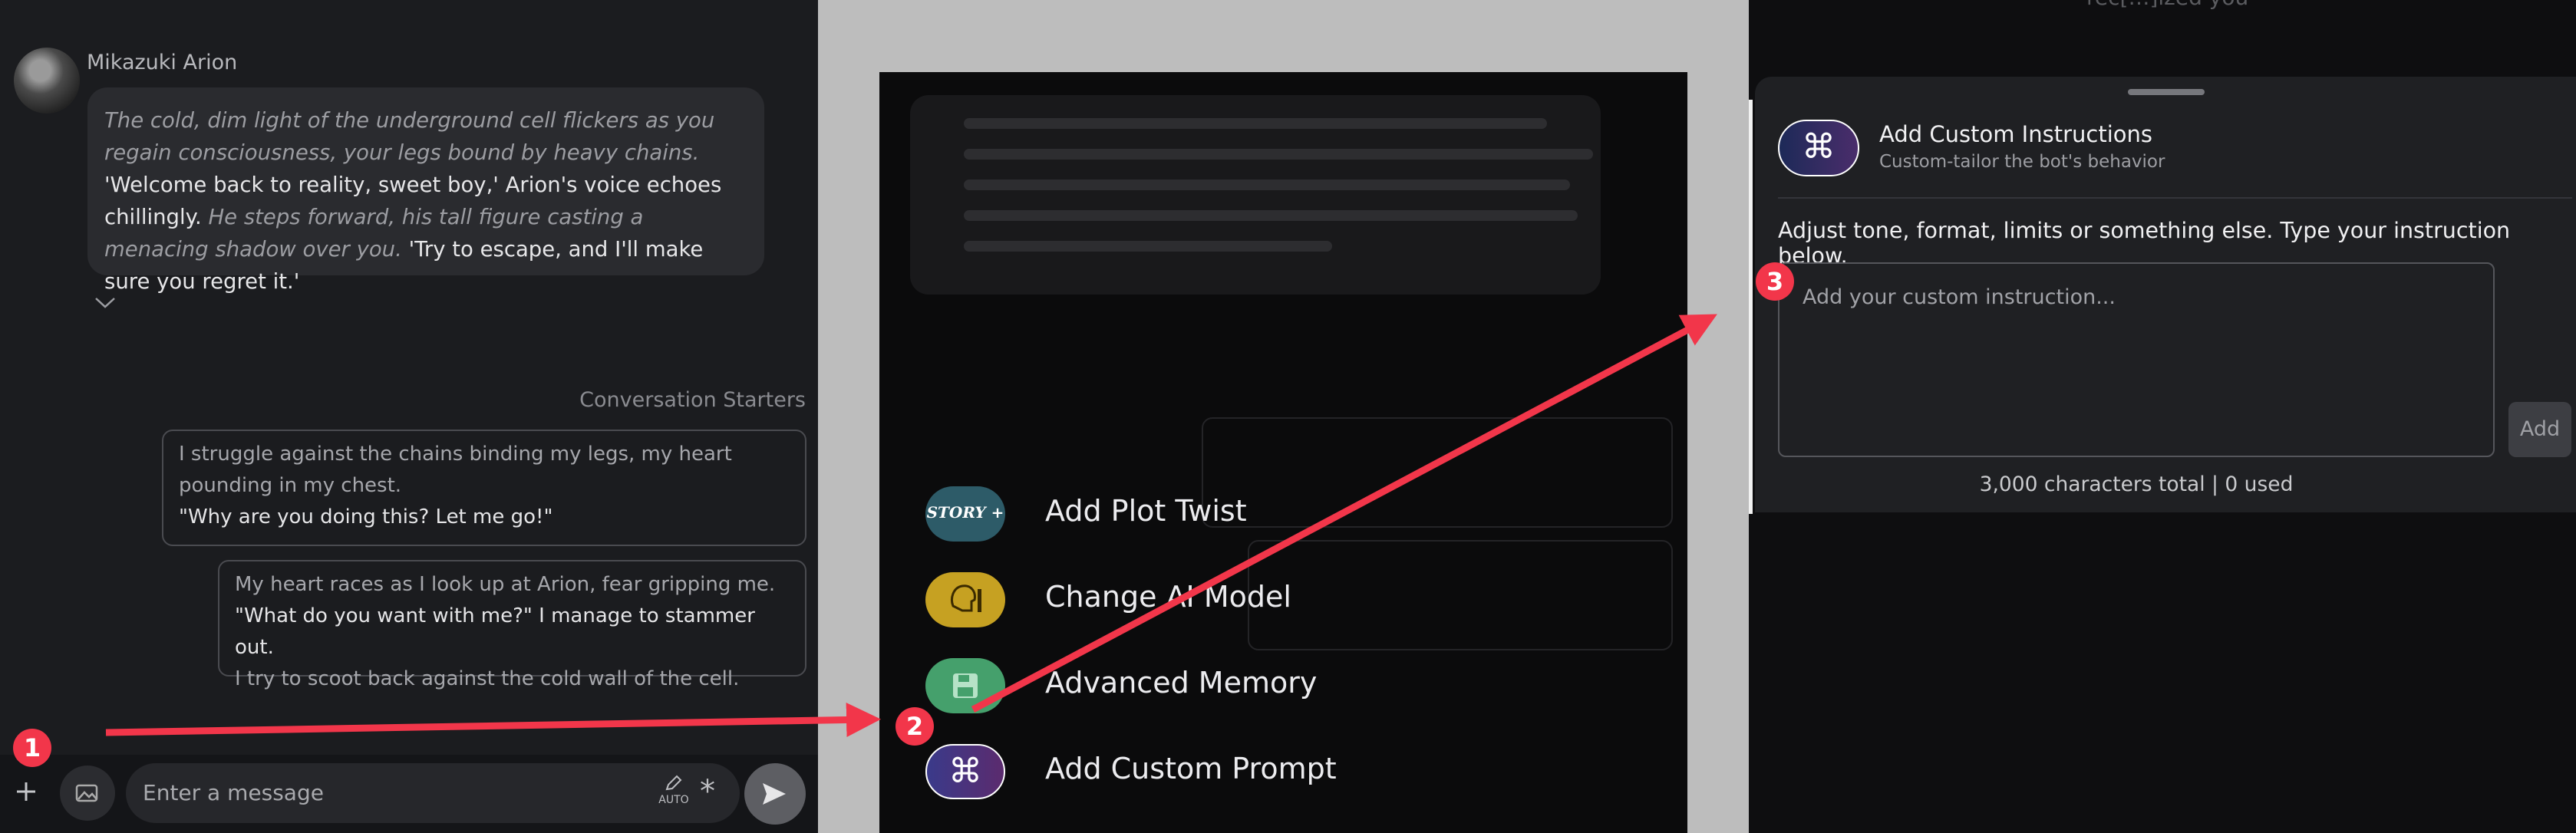 Image resolution: width=2576 pixels, height=833 pixels. I want to click on step-badge-1: 1, so click(32, 748).